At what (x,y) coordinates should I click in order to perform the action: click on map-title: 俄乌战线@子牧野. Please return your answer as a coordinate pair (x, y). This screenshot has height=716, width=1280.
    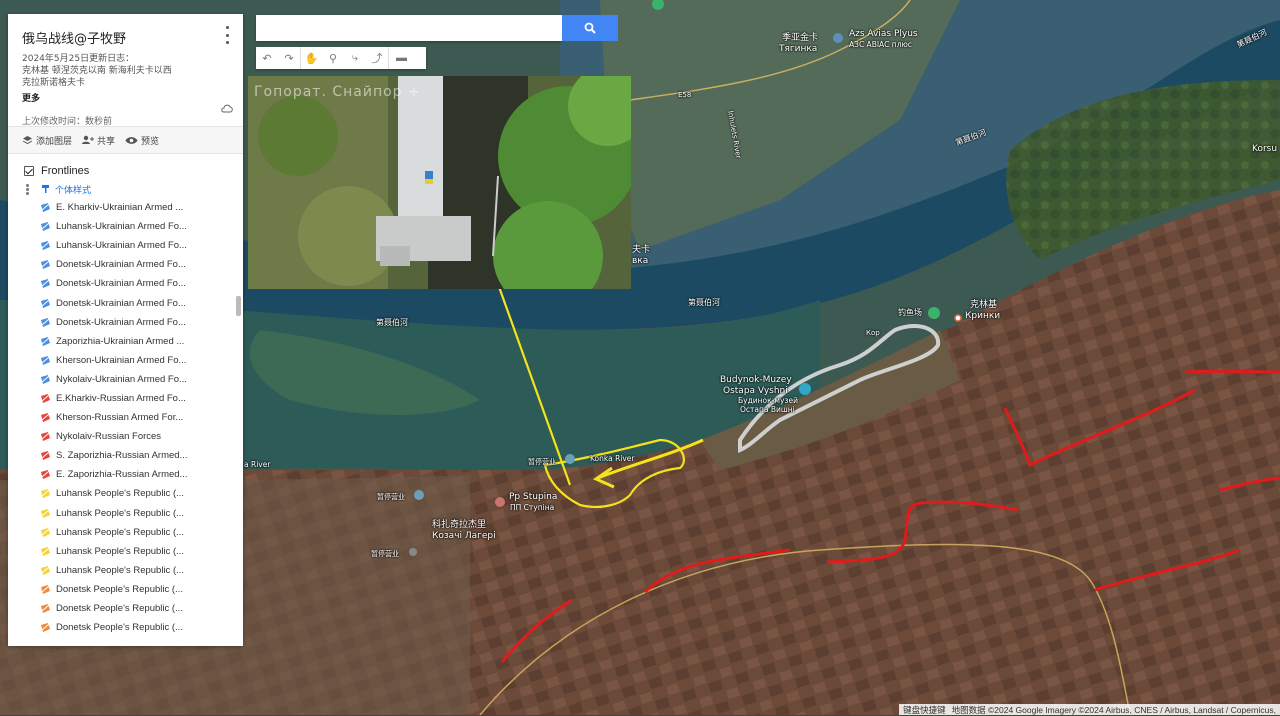
    Looking at the image, I should click on (125, 37).